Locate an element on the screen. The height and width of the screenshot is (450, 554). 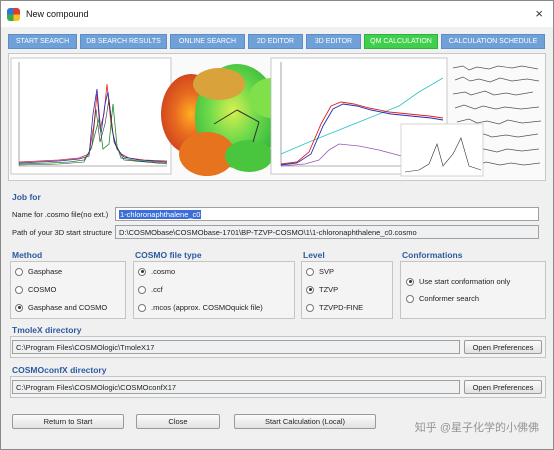
radio-label: Gasphase is located at coordinates (45, 271).